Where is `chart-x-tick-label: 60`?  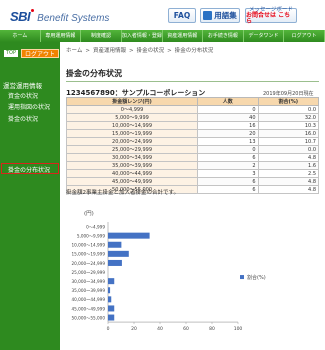 chart-x-tick-label: 60 is located at coordinates (186, 329).